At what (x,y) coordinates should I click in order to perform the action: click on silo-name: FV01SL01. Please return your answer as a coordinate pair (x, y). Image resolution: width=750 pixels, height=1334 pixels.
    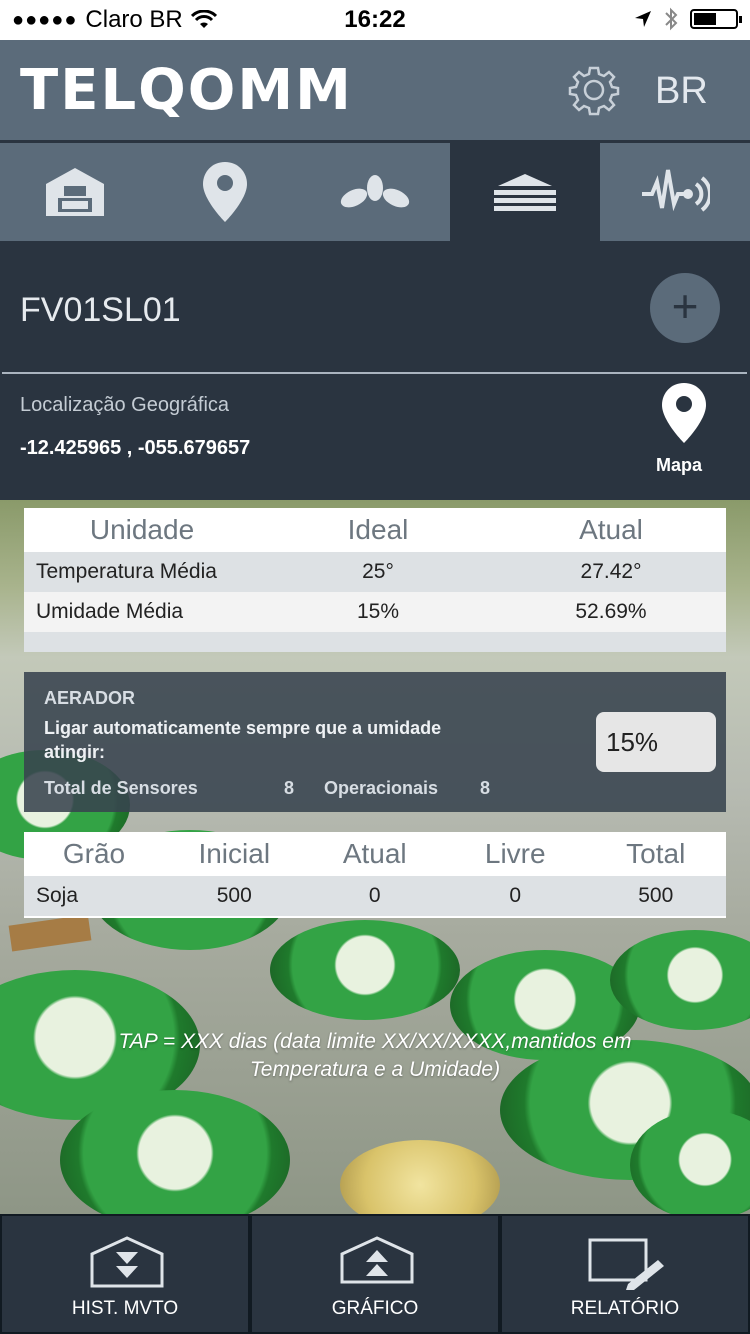
    Looking at the image, I should click on (100, 310).